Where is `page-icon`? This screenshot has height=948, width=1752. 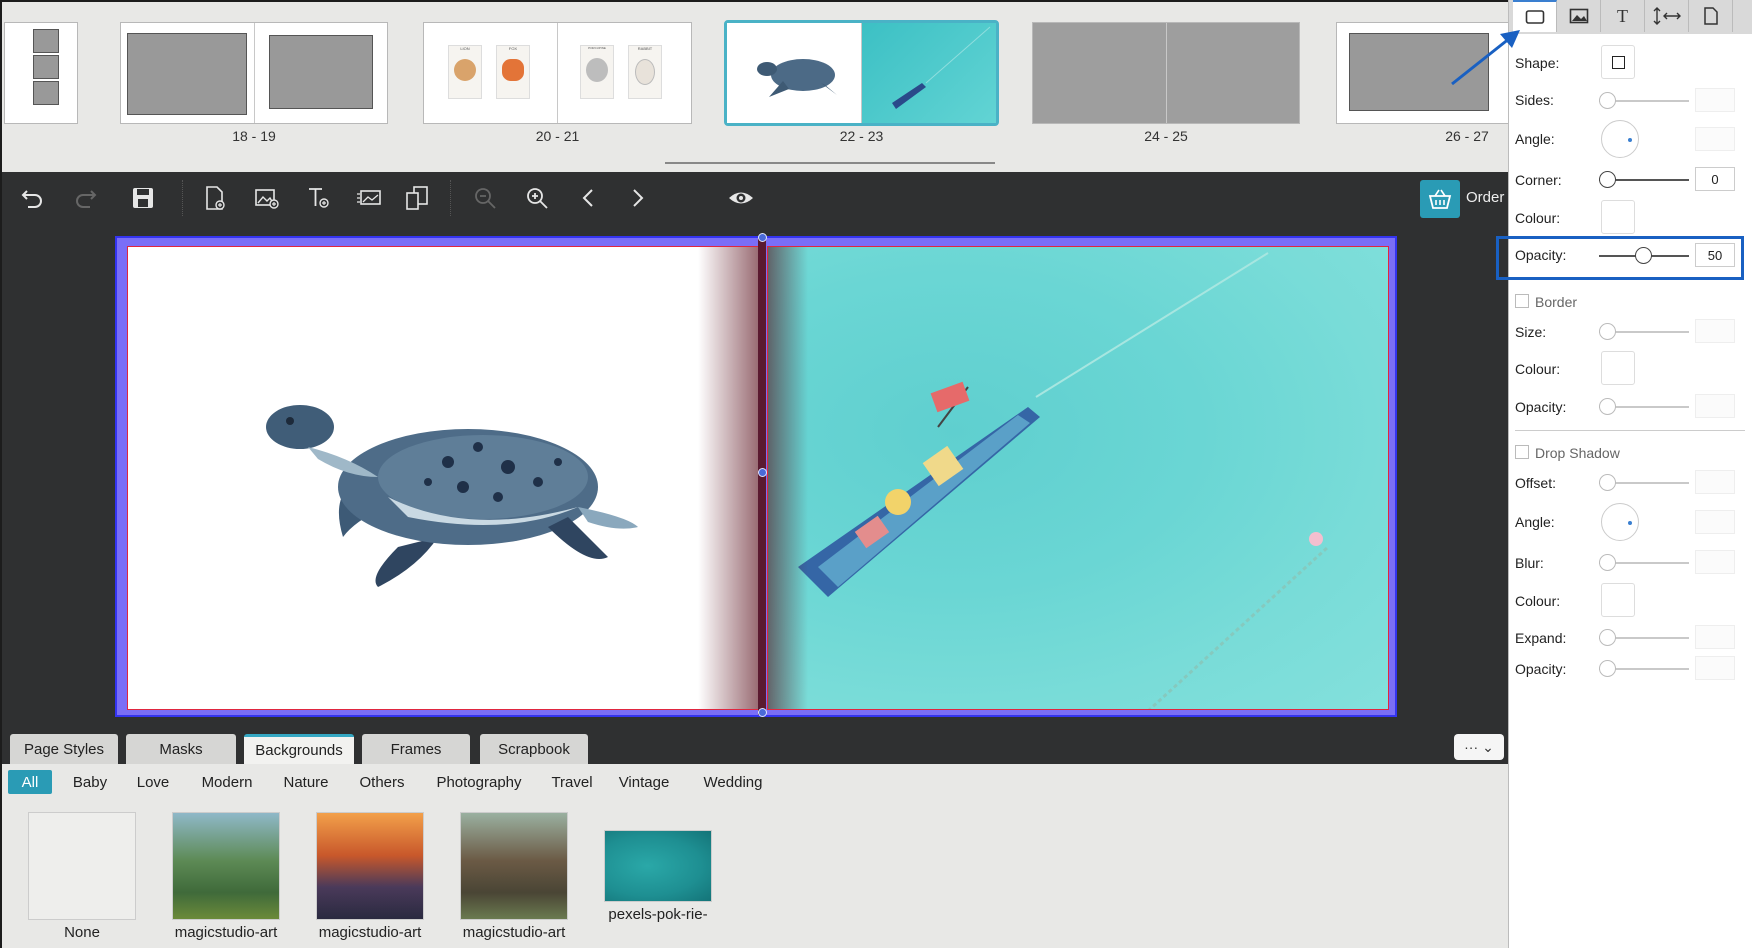
page-icon is located at coordinates (1710, 16).